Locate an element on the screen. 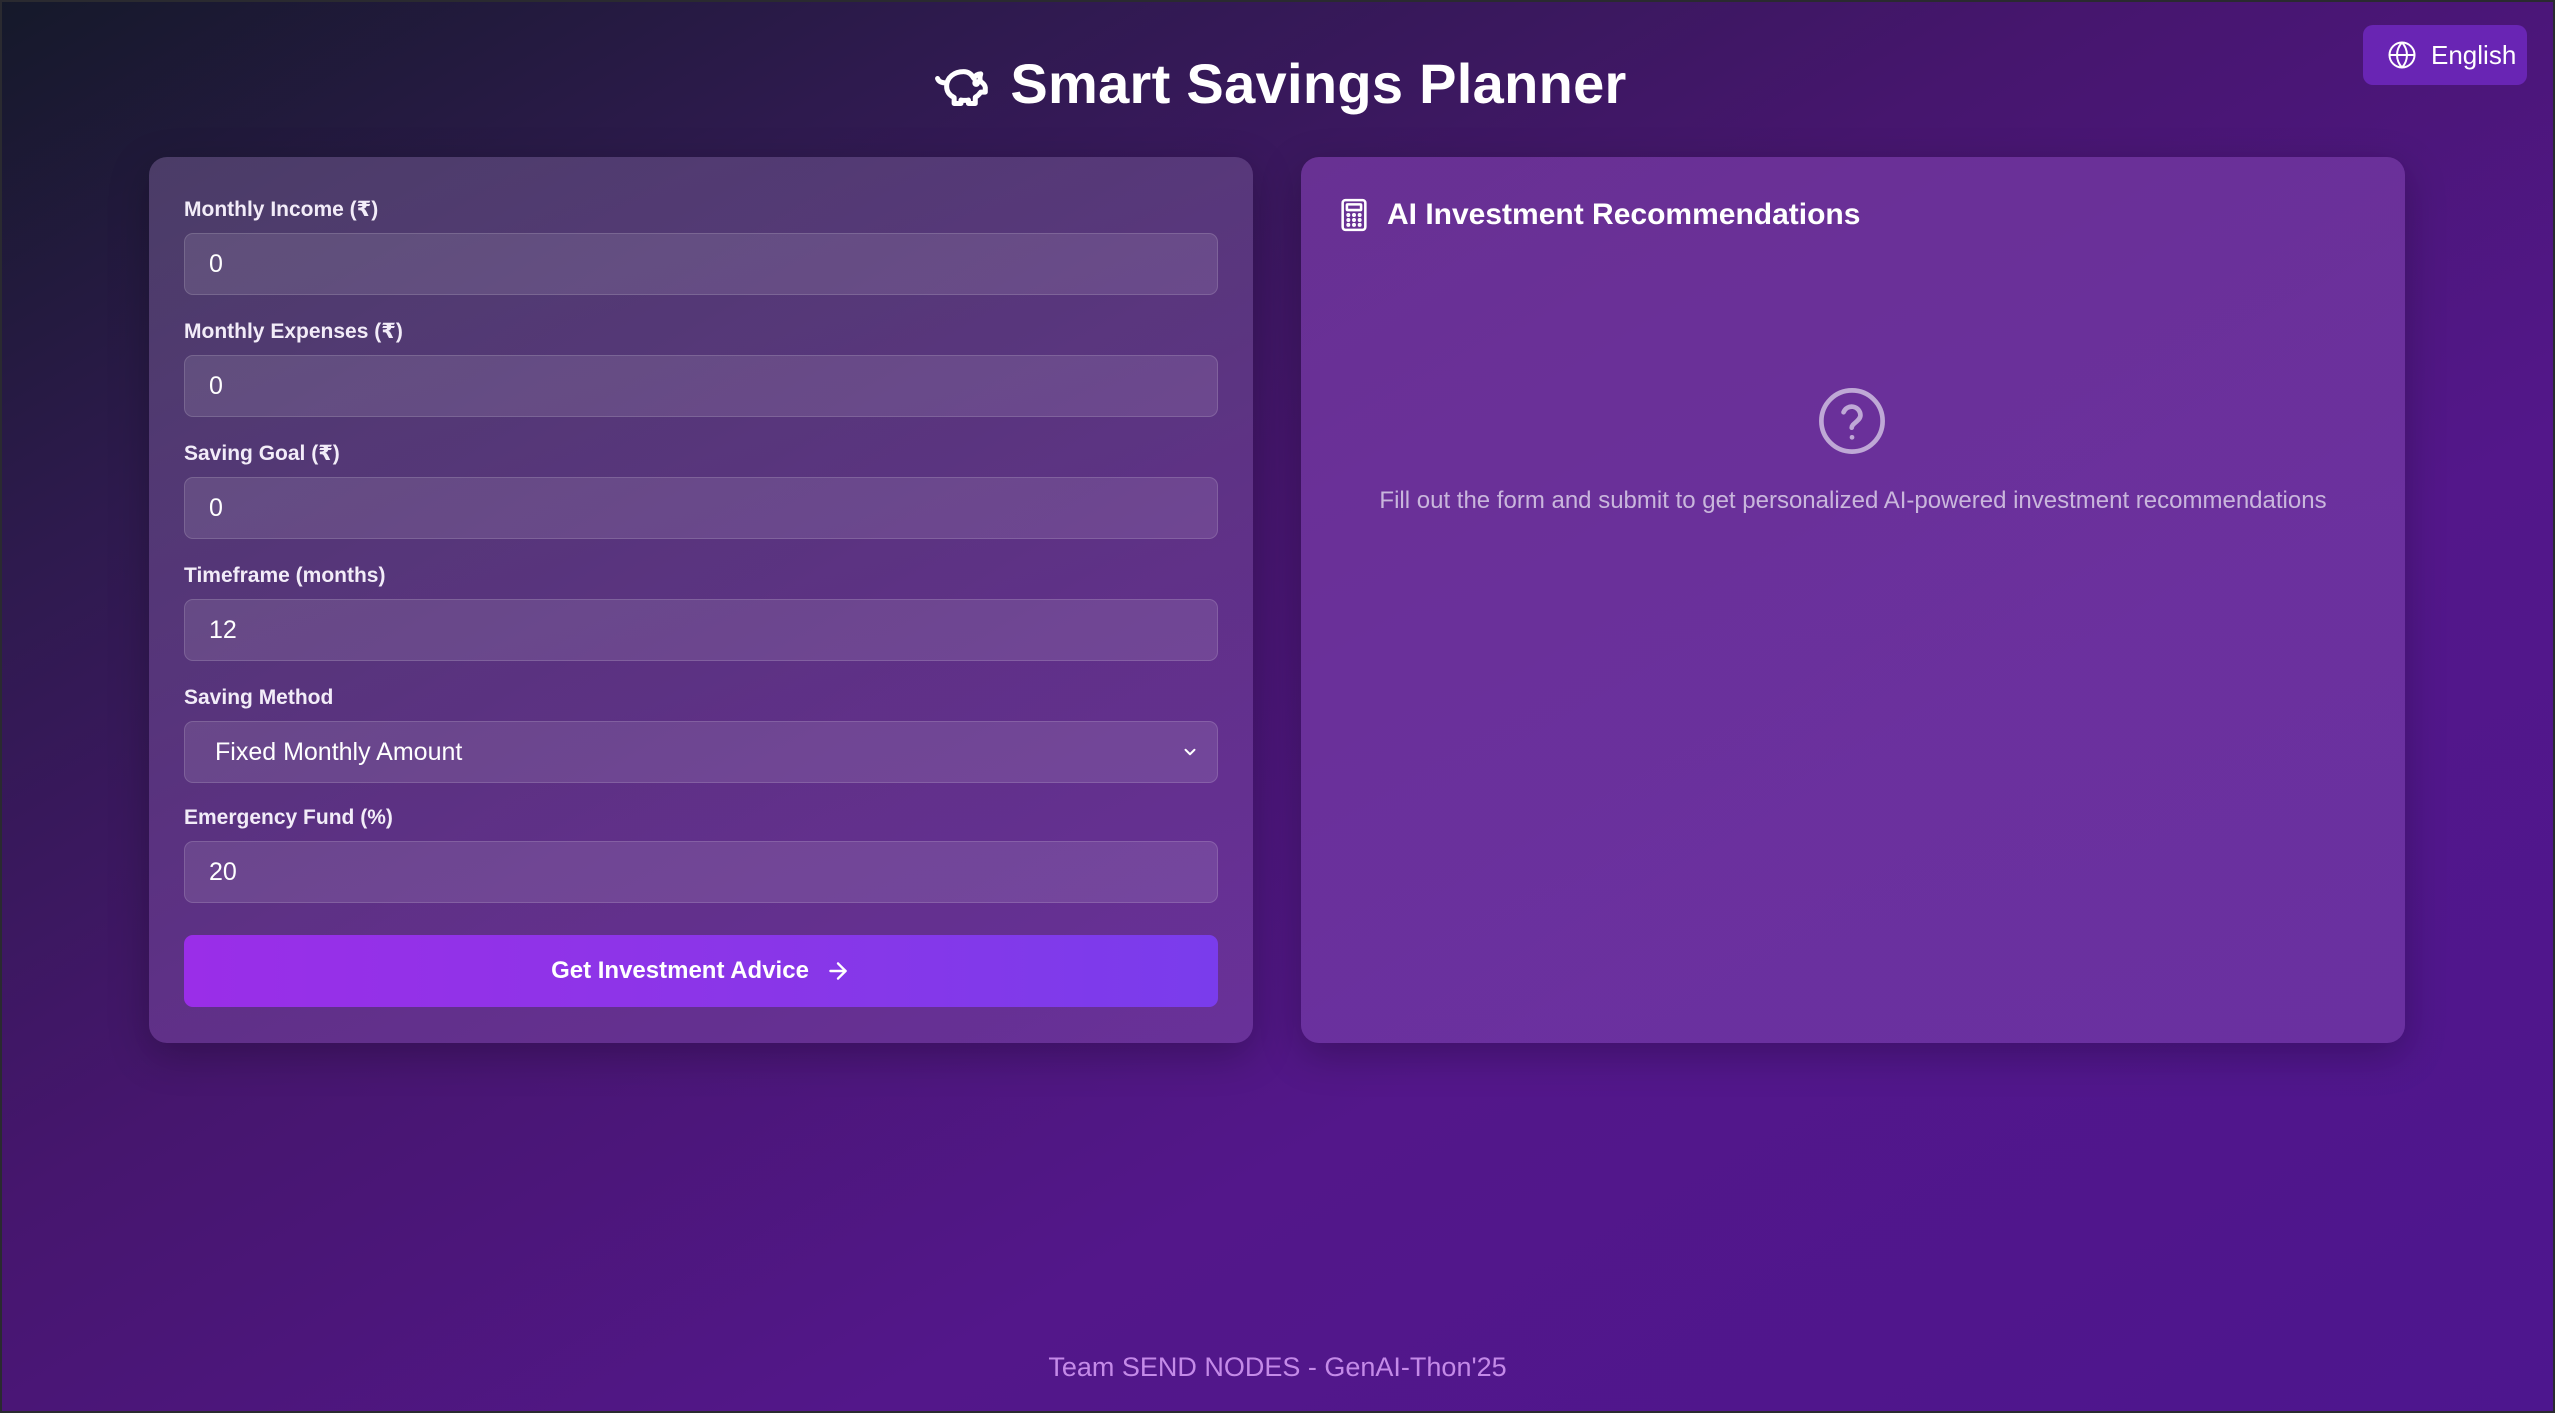  monthly-income-value: 0 is located at coordinates (216, 263).